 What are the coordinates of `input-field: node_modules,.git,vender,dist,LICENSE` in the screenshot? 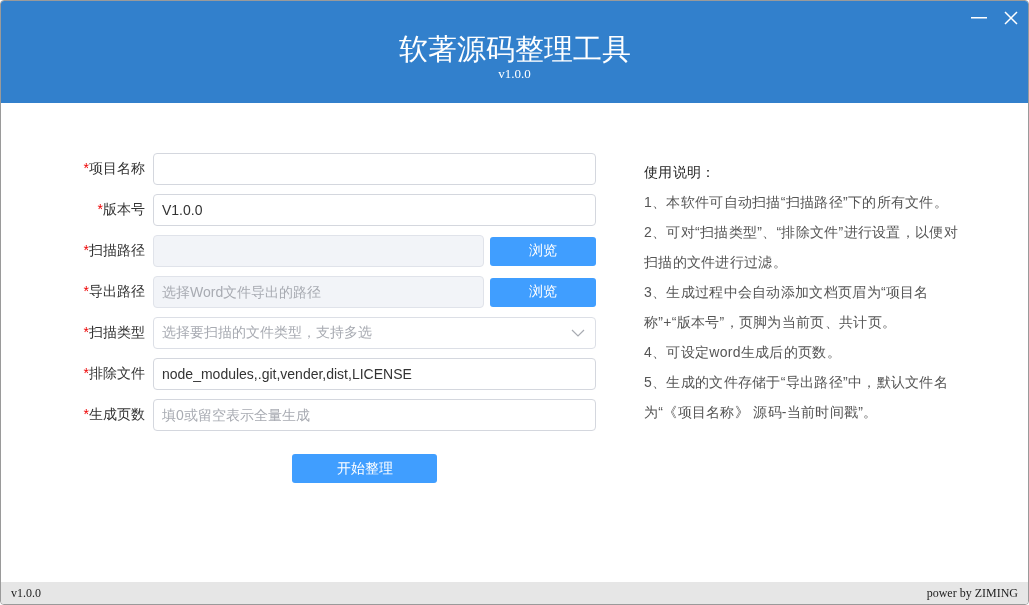 It's located at (374, 374).